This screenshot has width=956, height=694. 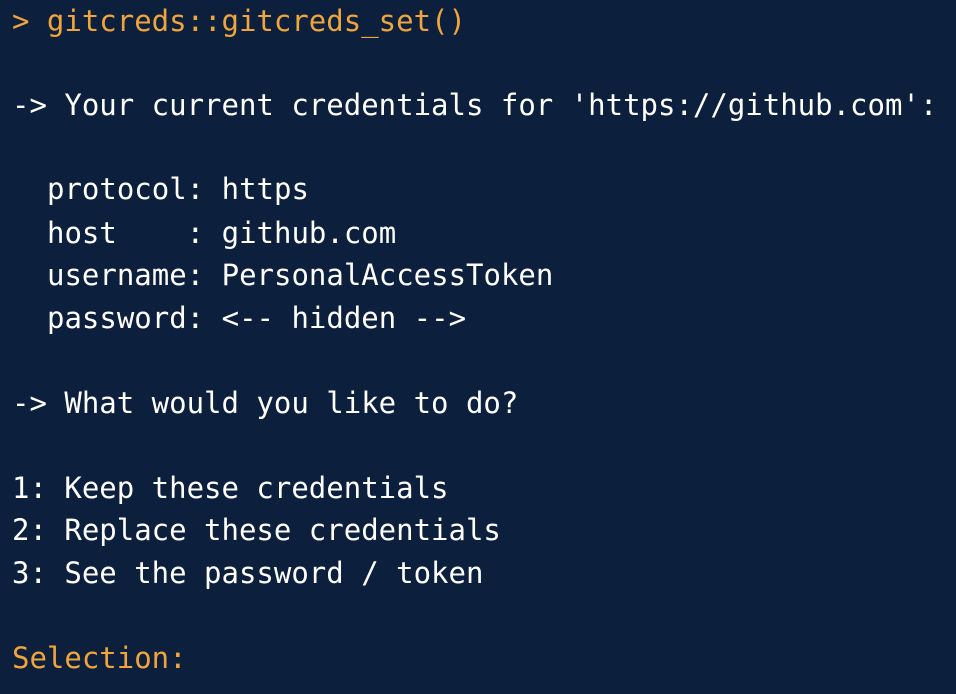 I want to click on credential-value: https, so click(x=265, y=189).